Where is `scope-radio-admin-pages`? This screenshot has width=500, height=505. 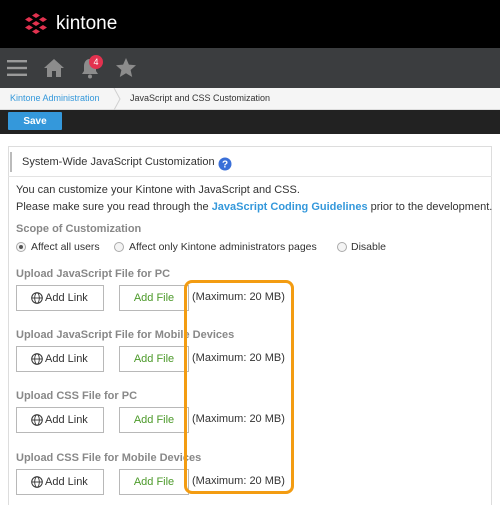 scope-radio-admin-pages is located at coordinates (119, 247).